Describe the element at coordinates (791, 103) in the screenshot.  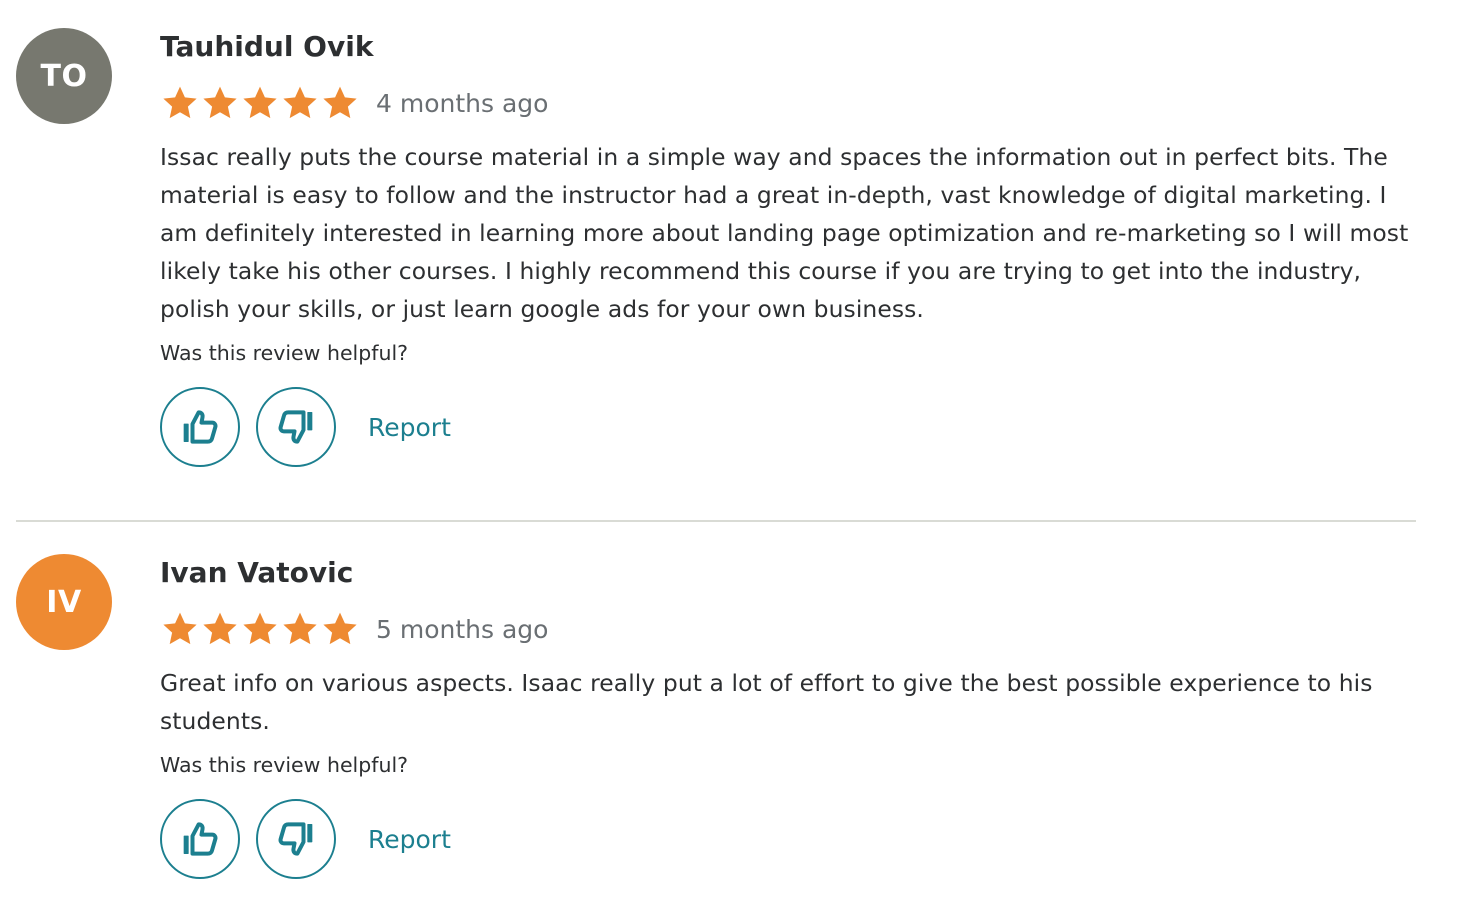
I see `rating-row: 4 months ago` at that location.